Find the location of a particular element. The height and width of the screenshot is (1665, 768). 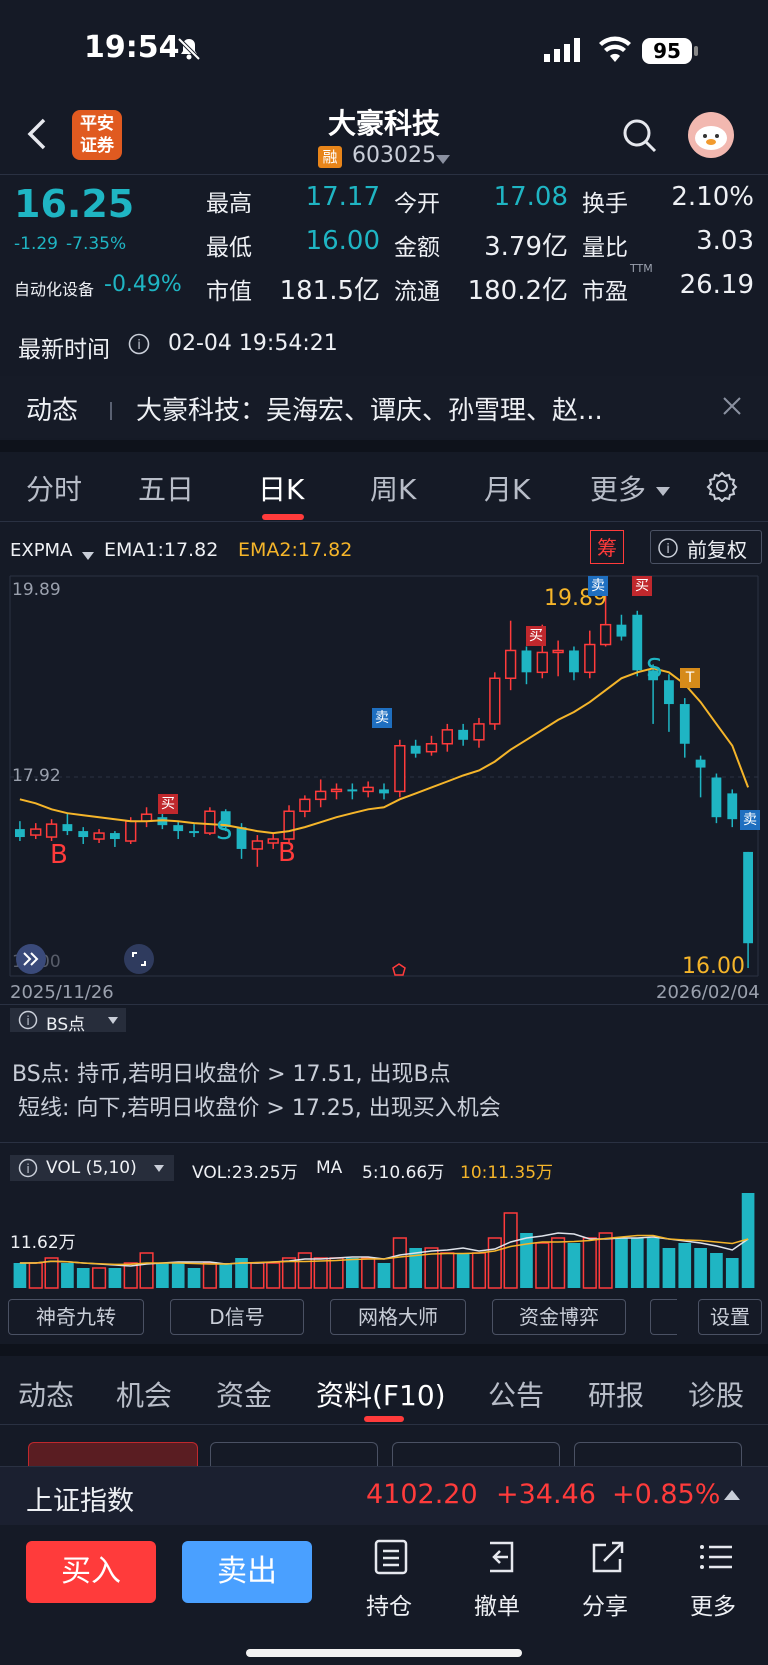

d-signal-button: D信号 is located at coordinates (237, 1317).